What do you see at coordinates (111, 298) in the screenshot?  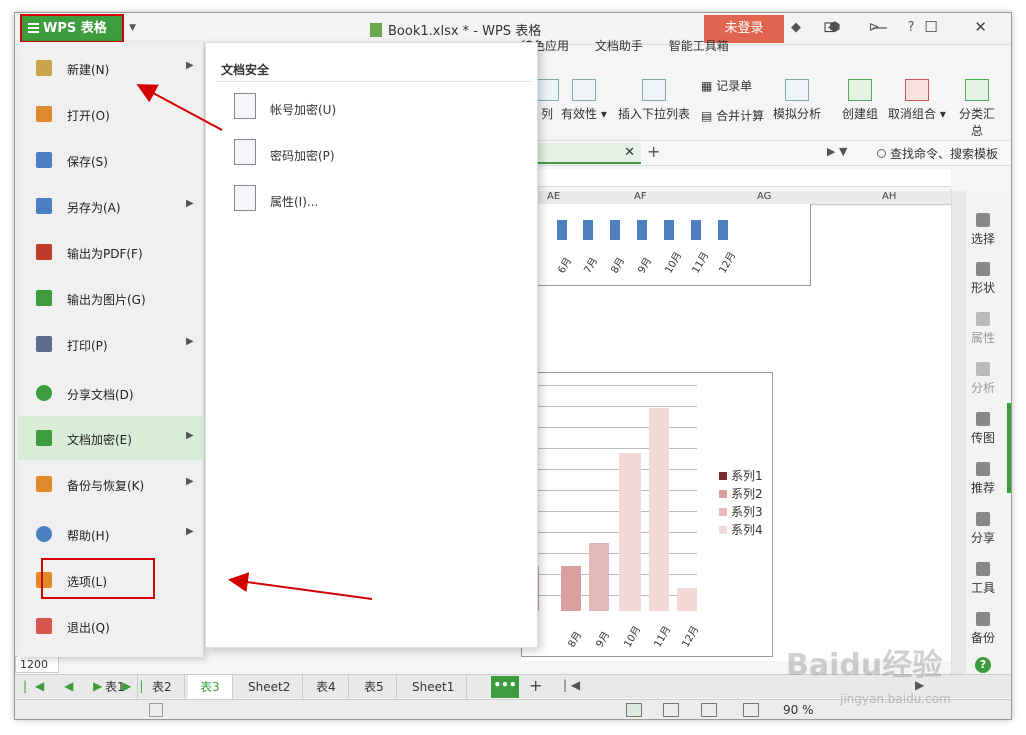 I see `menu-item: 输出为图片(G)` at bounding box center [111, 298].